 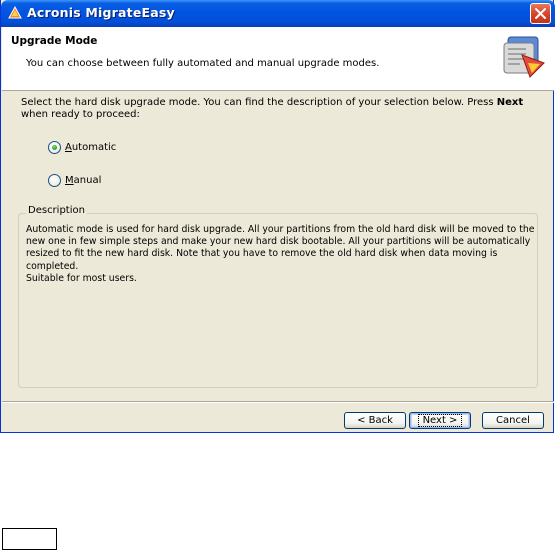 What do you see at coordinates (80, 114) in the screenshot?
I see `instruction-suffix: when ready to proceed:` at bounding box center [80, 114].